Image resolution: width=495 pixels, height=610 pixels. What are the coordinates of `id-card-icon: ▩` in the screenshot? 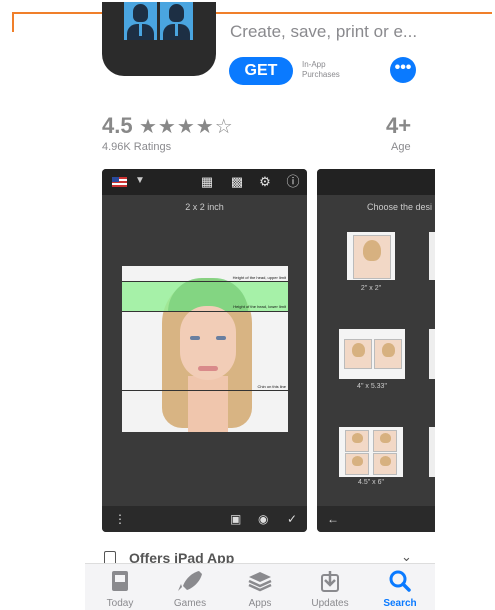 It's located at (237, 181).